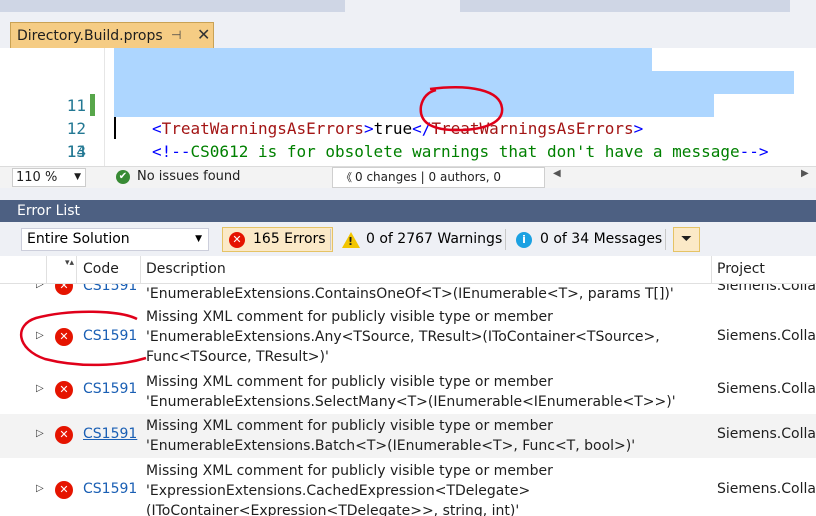  I want to click on messages-filter-button: i 0 of 34 Messages, so click(589, 239).